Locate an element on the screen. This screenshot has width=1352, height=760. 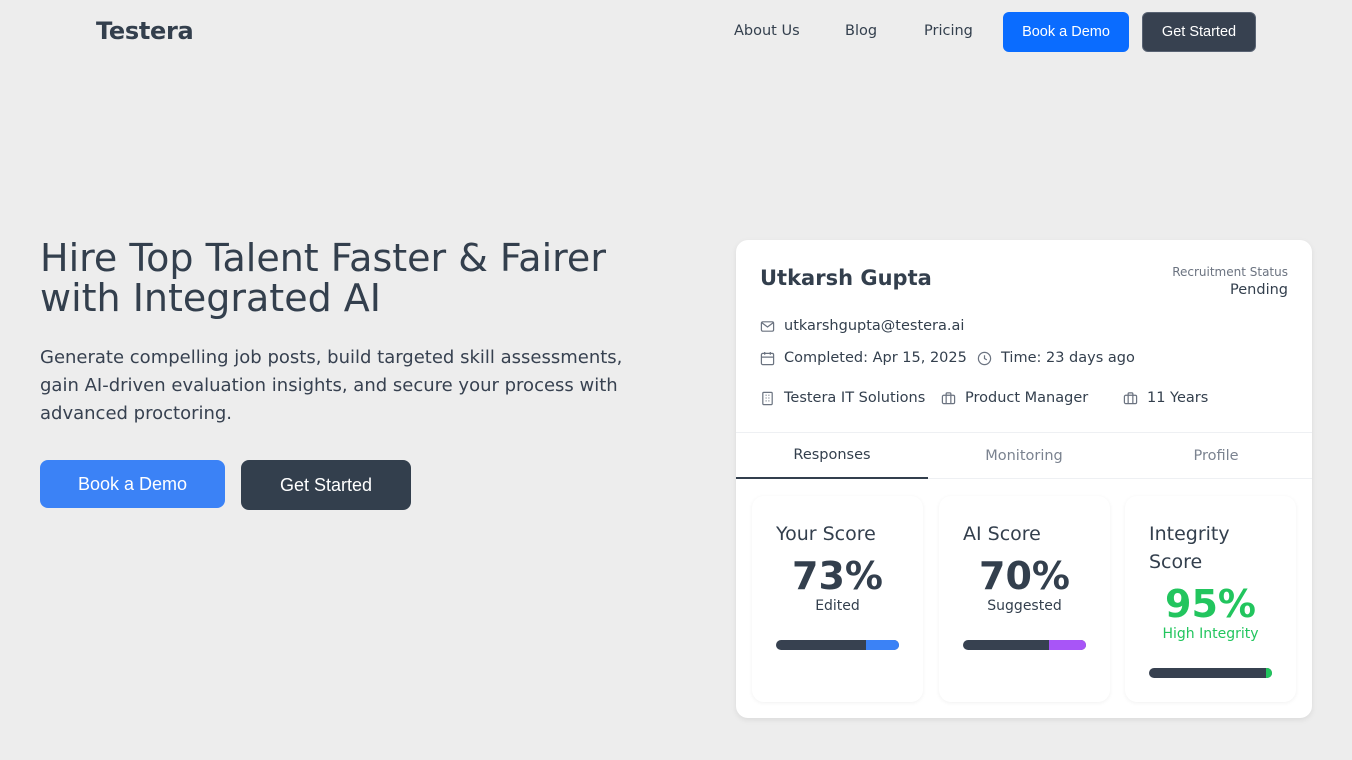
email-info: utkarshgupta@testera.ai is located at coordinates (862, 326).